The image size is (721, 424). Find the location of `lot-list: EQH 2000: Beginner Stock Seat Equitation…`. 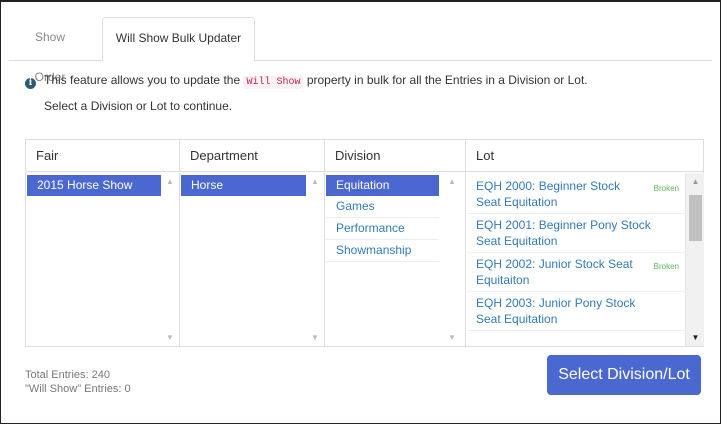

lot-list: EQH 2000: Beginner Stock Seat Equitation… is located at coordinates (585, 259).